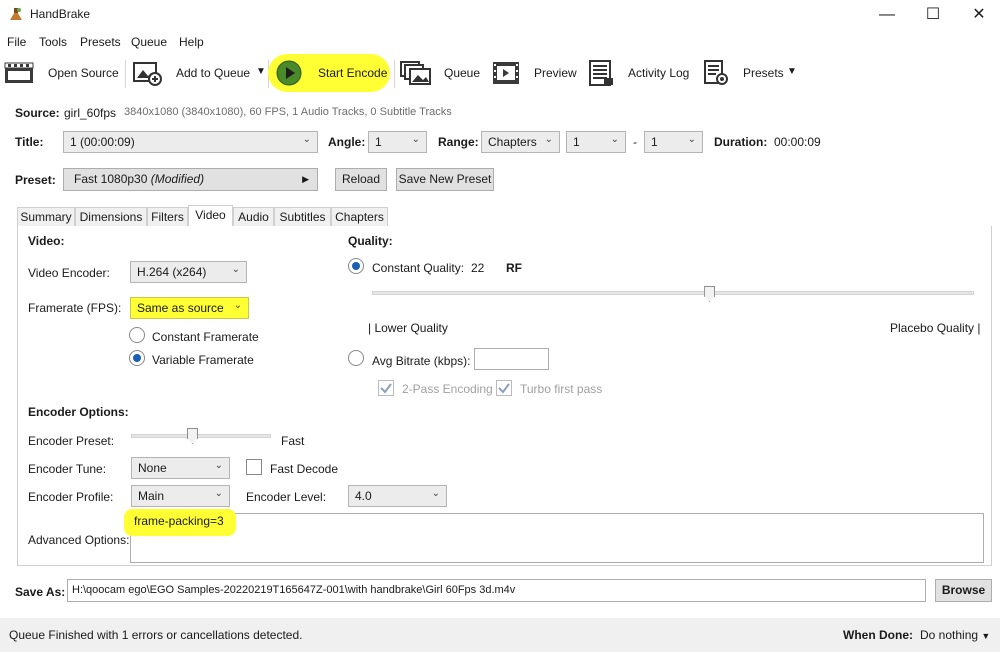  I want to click on advanced-options-value: frame-packing=3, so click(179, 521).